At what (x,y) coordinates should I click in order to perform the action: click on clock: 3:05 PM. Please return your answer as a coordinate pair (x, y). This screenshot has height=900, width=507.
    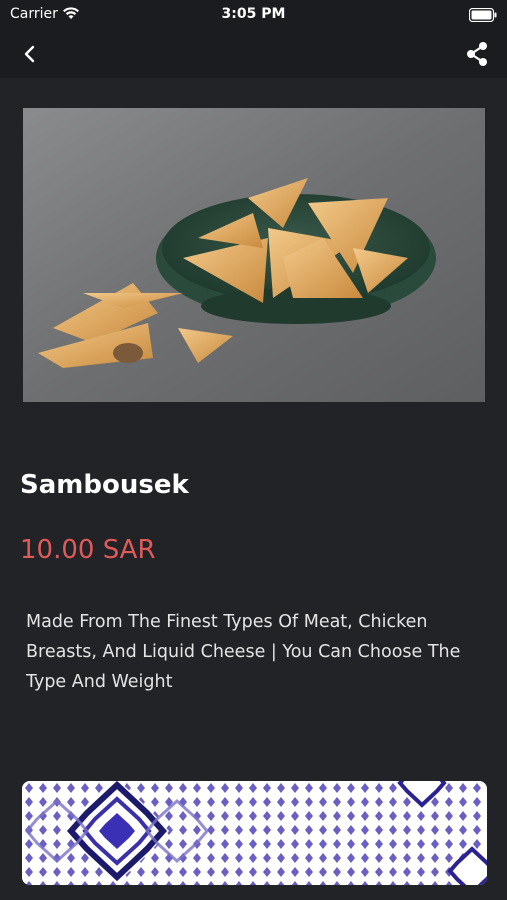
    Looking at the image, I should click on (253, 14).